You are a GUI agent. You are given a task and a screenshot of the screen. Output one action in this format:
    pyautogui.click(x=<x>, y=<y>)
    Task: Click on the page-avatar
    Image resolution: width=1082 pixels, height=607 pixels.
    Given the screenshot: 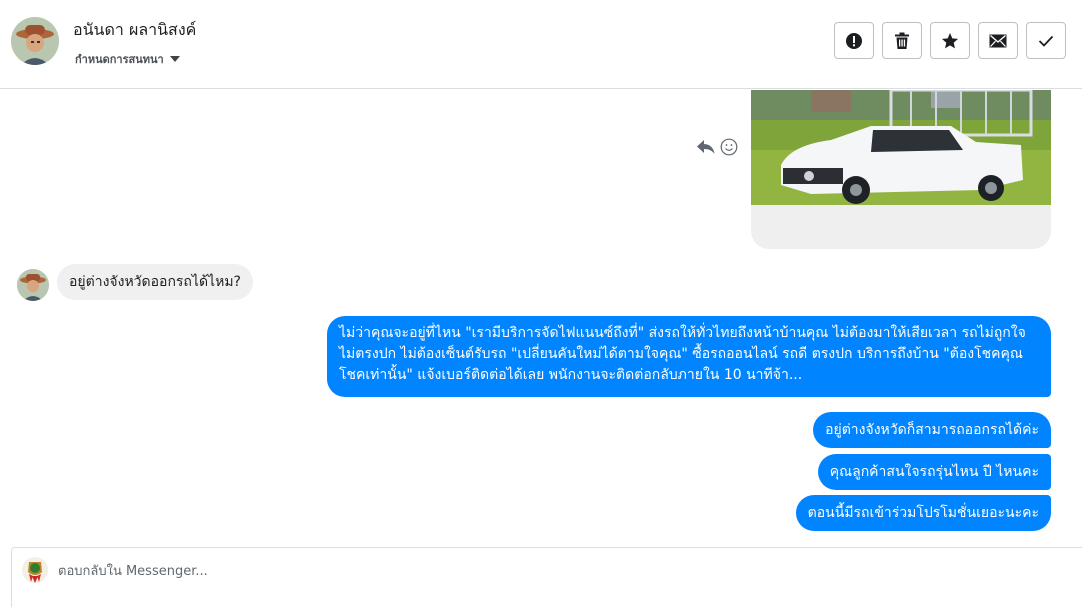 What is the action you would take?
    pyautogui.click(x=35, y=570)
    